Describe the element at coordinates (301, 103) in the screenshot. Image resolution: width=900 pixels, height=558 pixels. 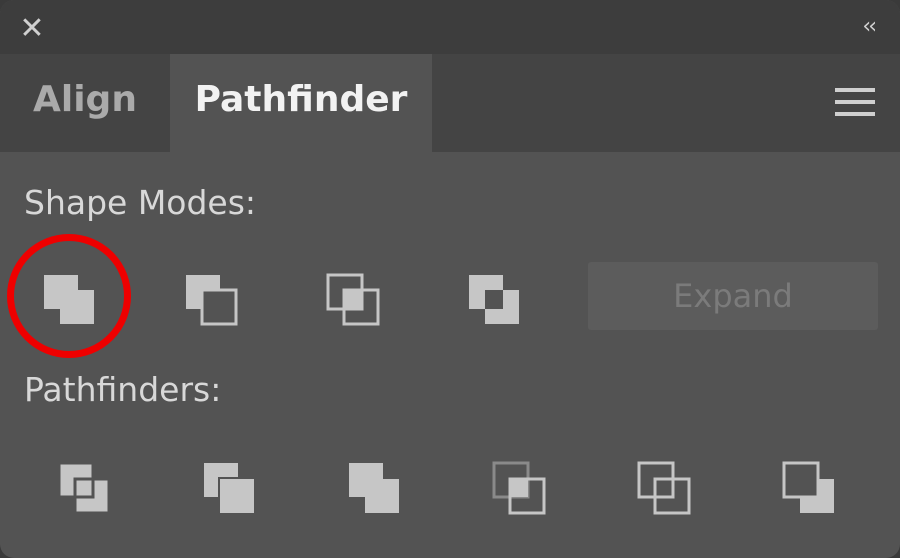
I see `tab-pathfinder: Pathfinder` at that location.